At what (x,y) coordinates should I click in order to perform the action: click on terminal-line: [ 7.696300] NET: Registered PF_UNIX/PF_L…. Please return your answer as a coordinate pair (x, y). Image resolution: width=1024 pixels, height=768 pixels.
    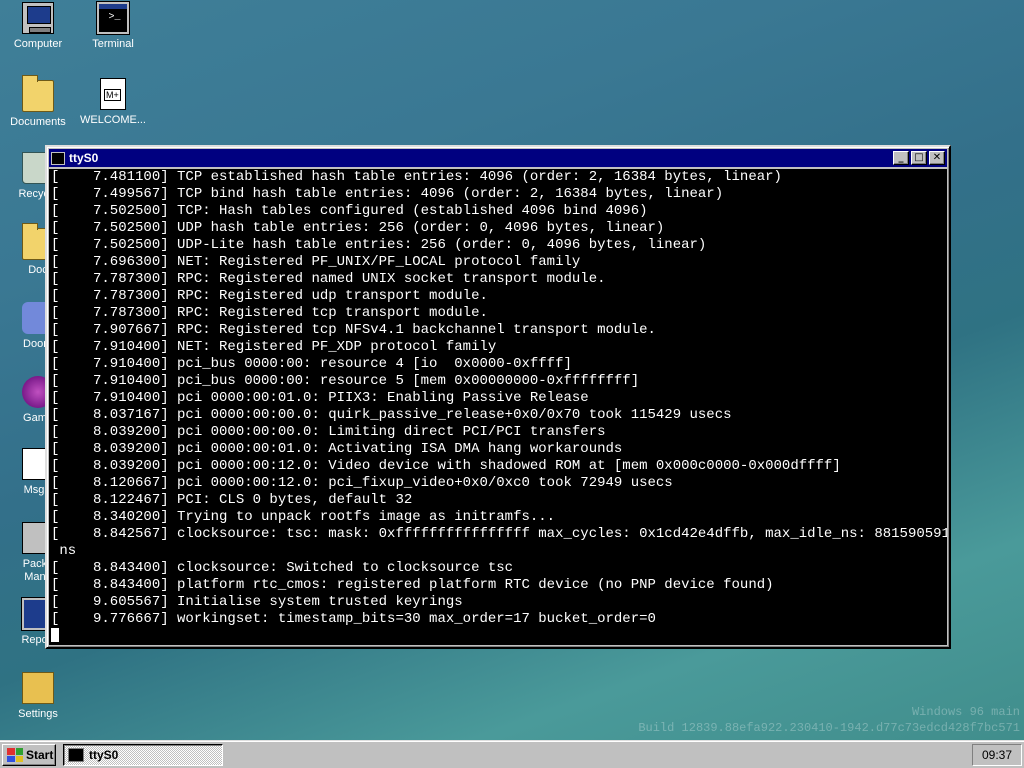
    Looking at the image, I should click on (316, 262).